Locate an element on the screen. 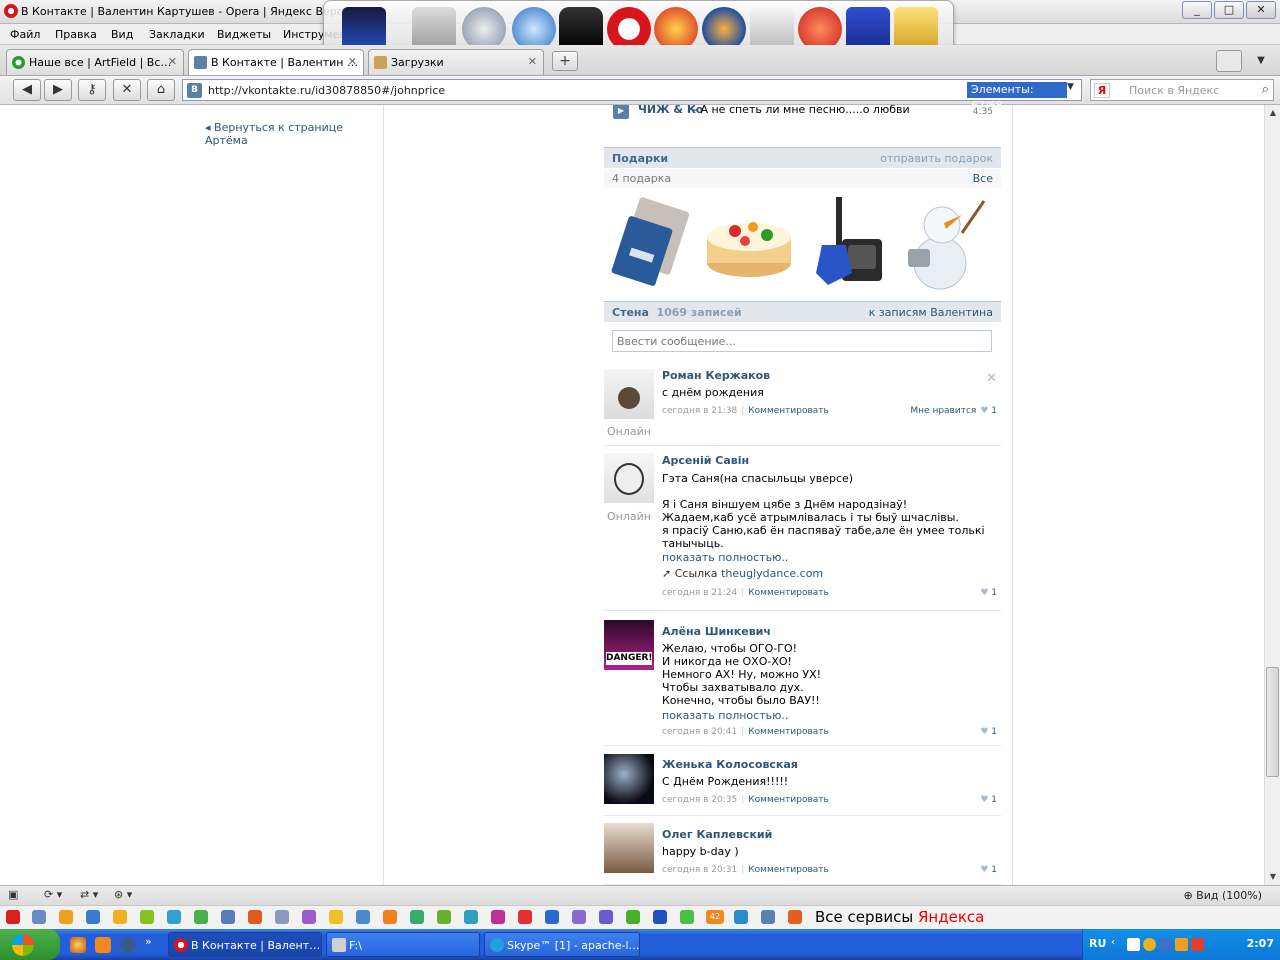 The image size is (1280, 960). yandex-mail-icon is located at coordinates (13, 917).